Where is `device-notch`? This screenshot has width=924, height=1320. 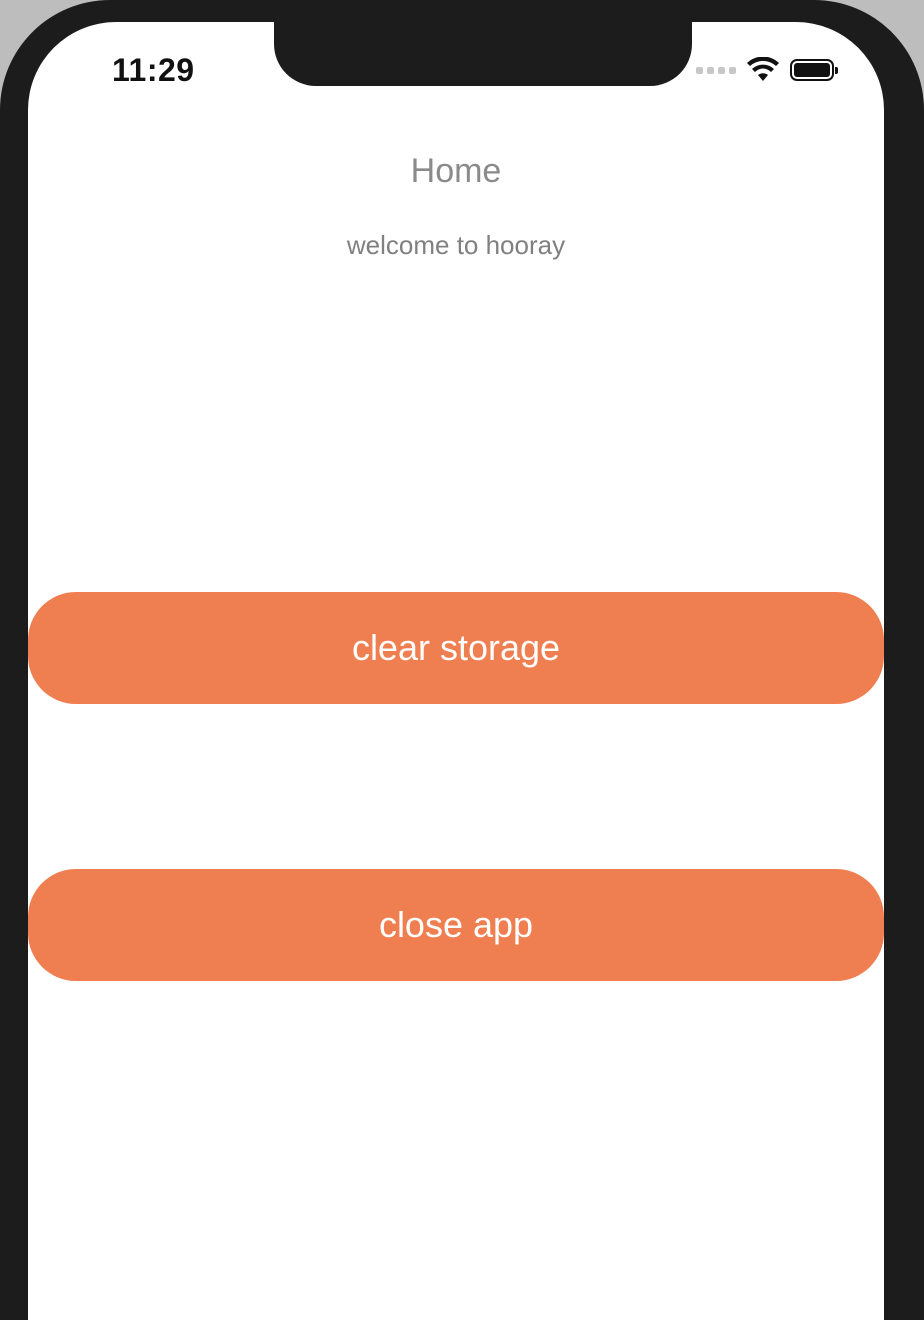 device-notch is located at coordinates (483, 54).